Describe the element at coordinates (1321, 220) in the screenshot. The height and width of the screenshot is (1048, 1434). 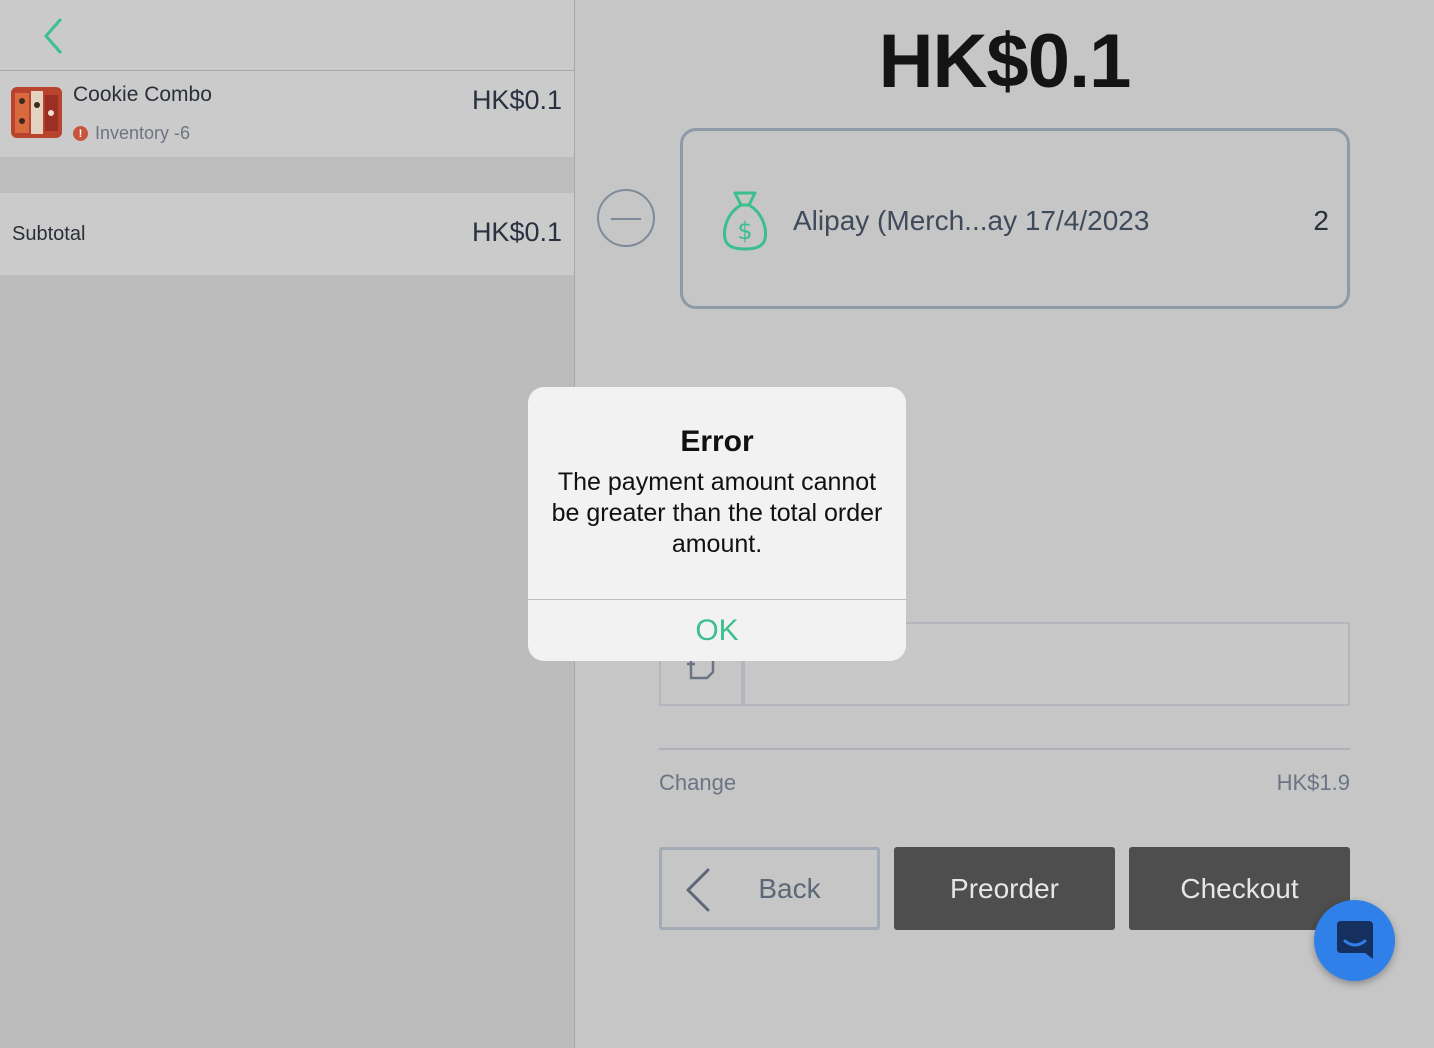
I see `payment-method-count: 2` at that location.